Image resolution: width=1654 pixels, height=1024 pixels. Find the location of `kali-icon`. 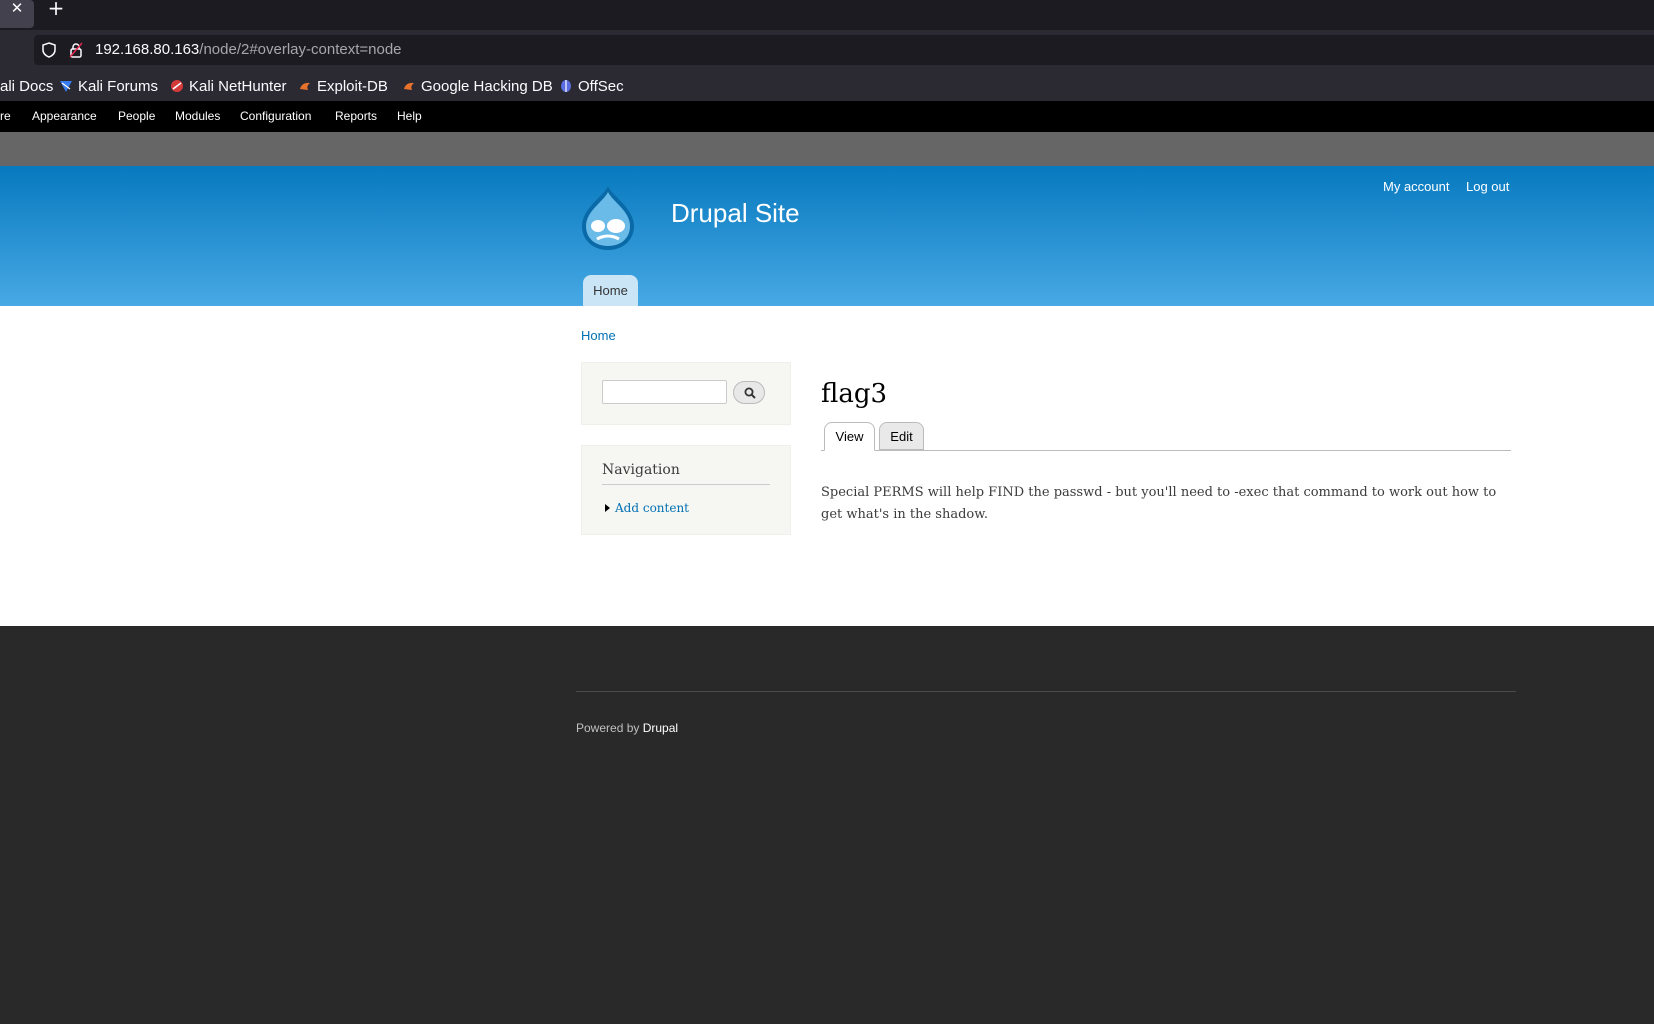

kali-icon is located at coordinates (66, 86).